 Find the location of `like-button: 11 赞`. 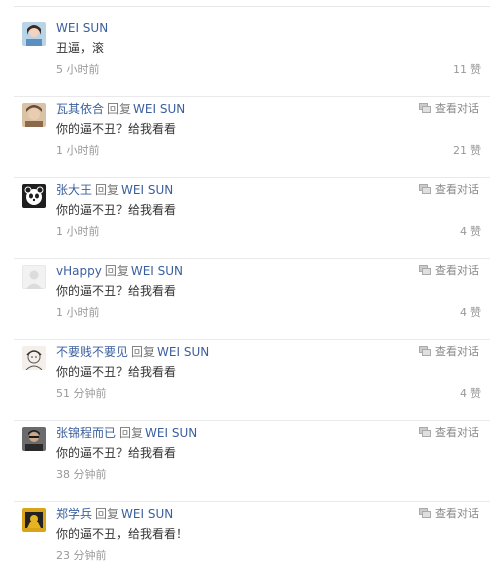

like-button: 11 赞 is located at coordinates (467, 70).